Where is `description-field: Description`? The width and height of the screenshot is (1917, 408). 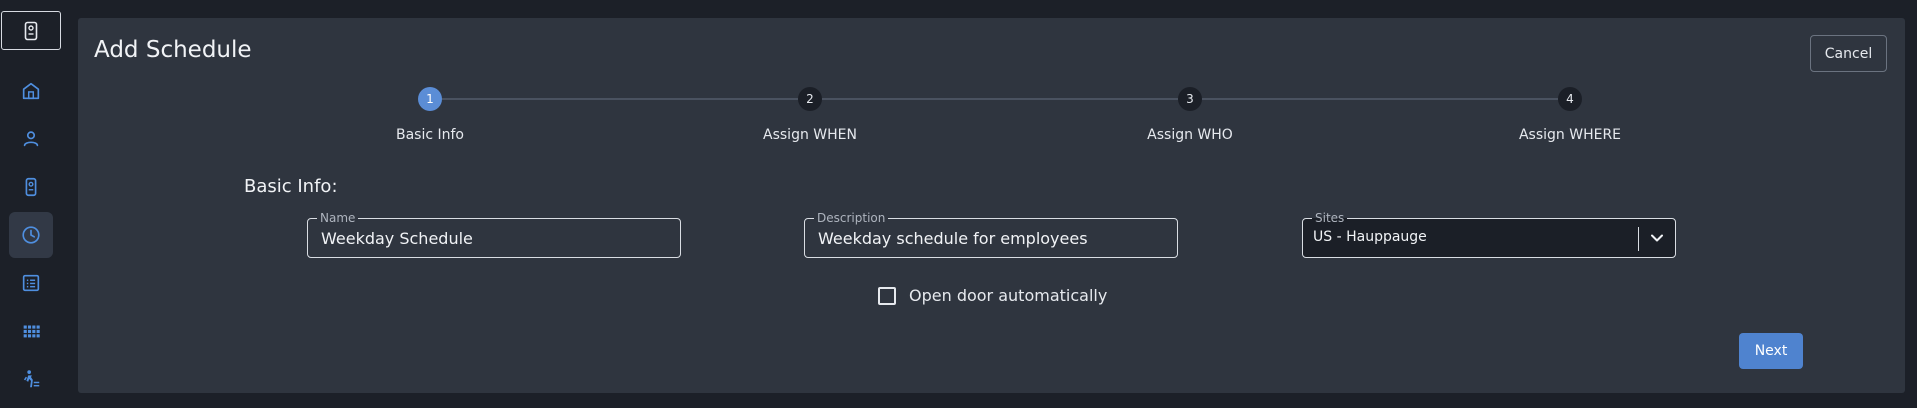 description-field: Description is located at coordinates (991, 234).